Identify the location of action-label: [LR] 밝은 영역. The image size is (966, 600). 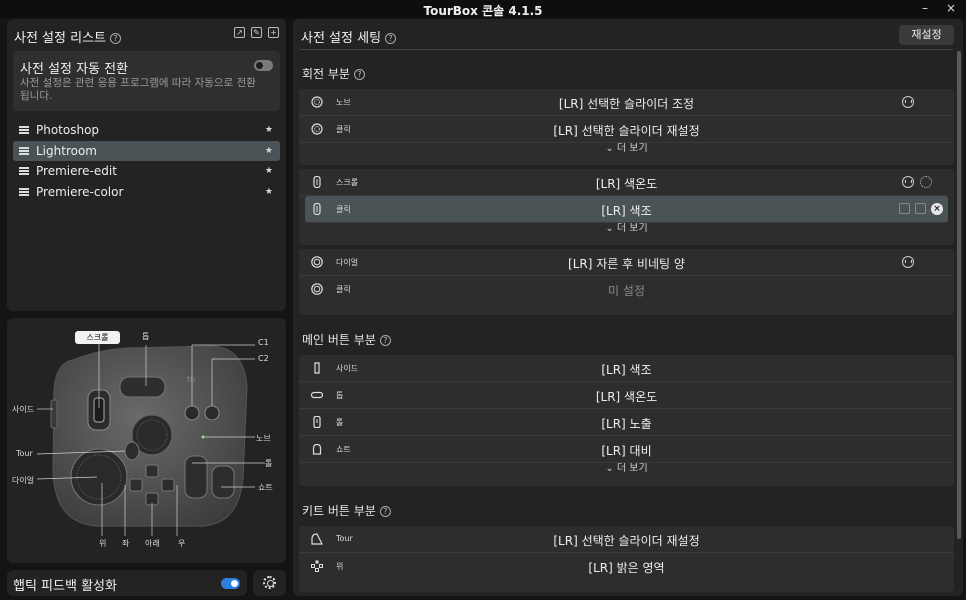
(626, 568).